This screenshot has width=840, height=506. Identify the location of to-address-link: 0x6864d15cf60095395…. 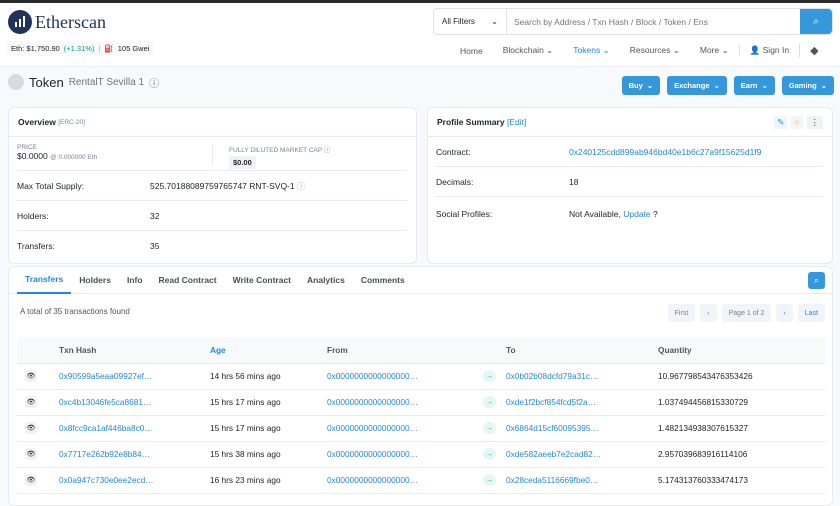
(552, 428).